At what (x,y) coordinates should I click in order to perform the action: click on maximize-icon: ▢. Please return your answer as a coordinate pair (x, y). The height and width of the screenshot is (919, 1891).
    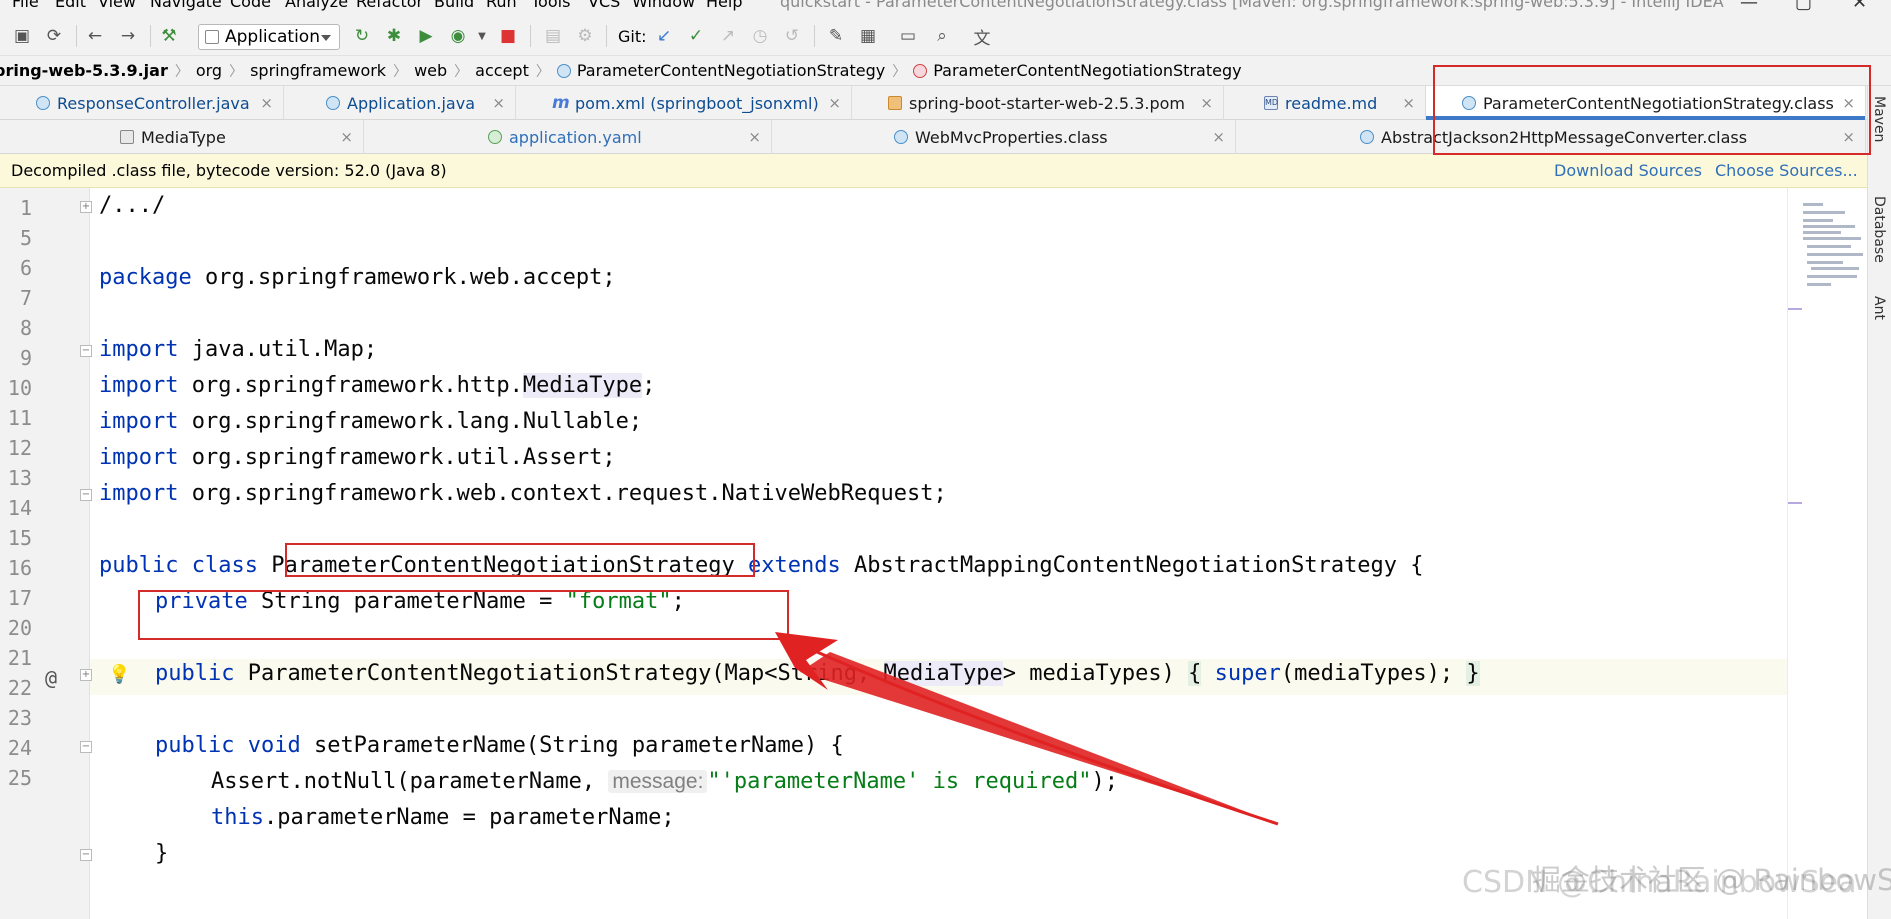
    Looking at the image, I should click on (1803, 6).